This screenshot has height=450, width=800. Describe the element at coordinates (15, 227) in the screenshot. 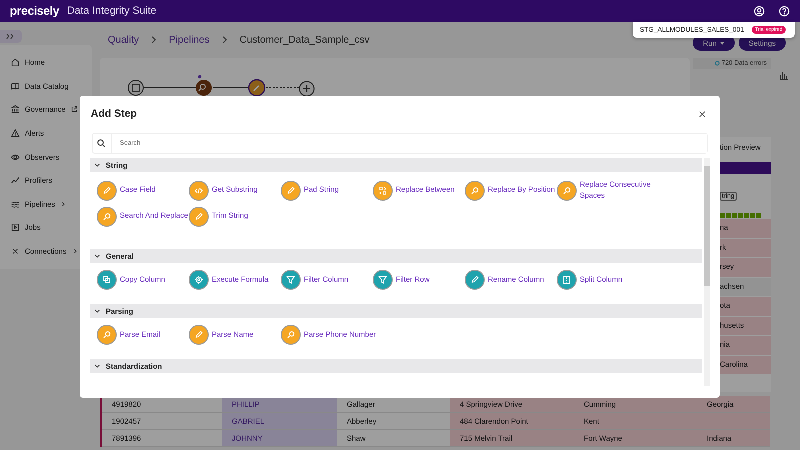

I see `play-icon` at that location.